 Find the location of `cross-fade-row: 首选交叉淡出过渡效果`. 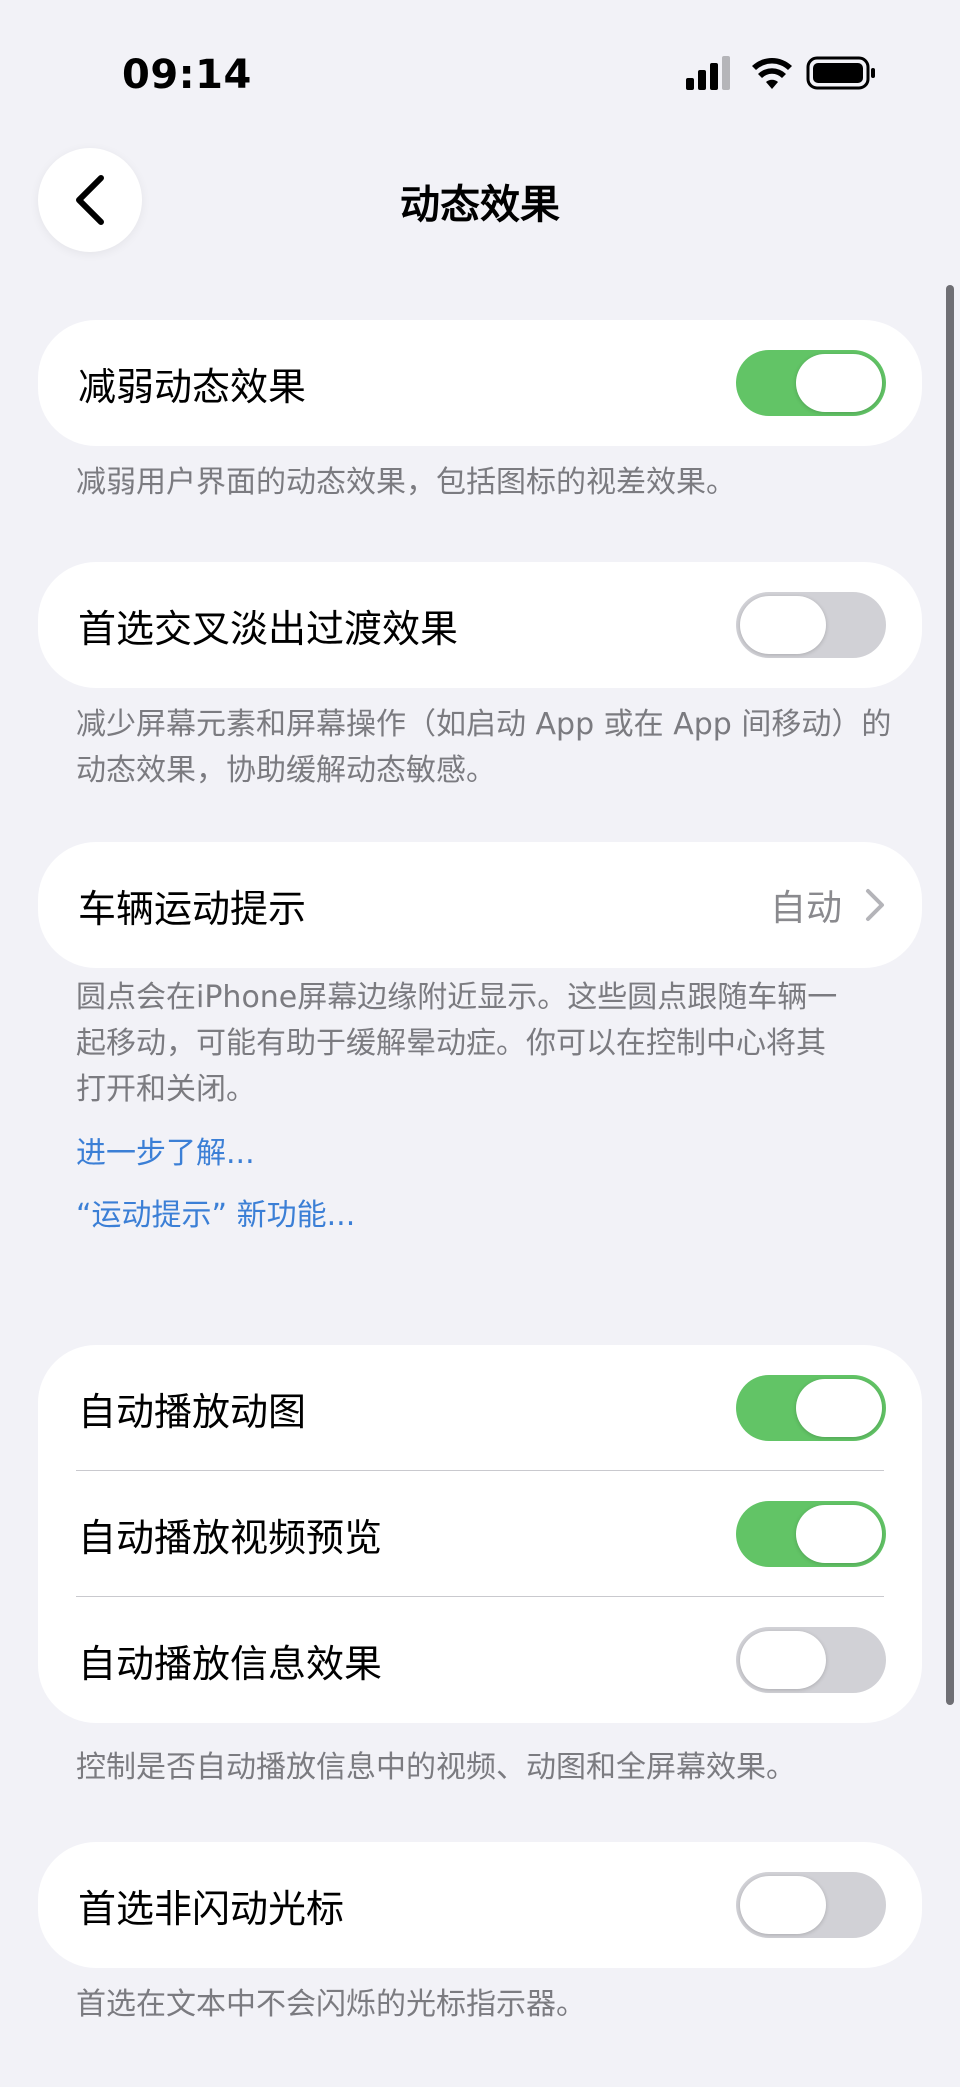

cross-fade-row: 首选交叉淡出过渡效果 is located at coordinates (480, 625).